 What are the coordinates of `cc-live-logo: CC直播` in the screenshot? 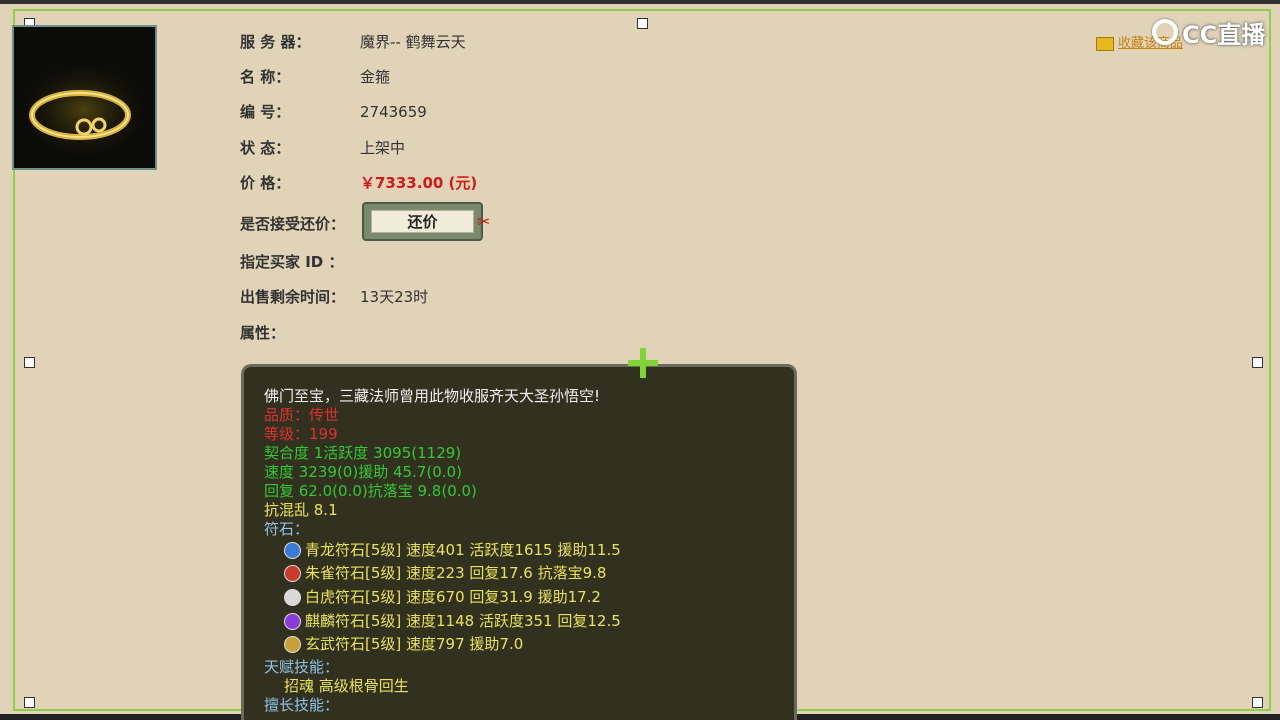 It's located at (1211, 32).